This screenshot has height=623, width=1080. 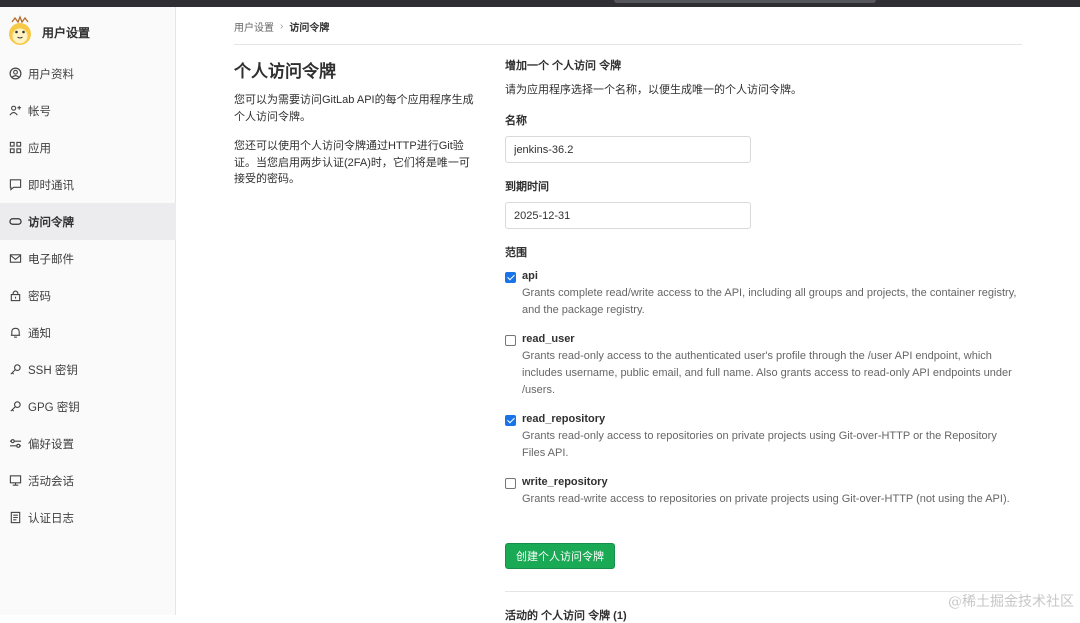 What do you see at coordinates (510, 277) in the screenshot?
I see `scope-api-checkbox` at bounding box center [510, 277].